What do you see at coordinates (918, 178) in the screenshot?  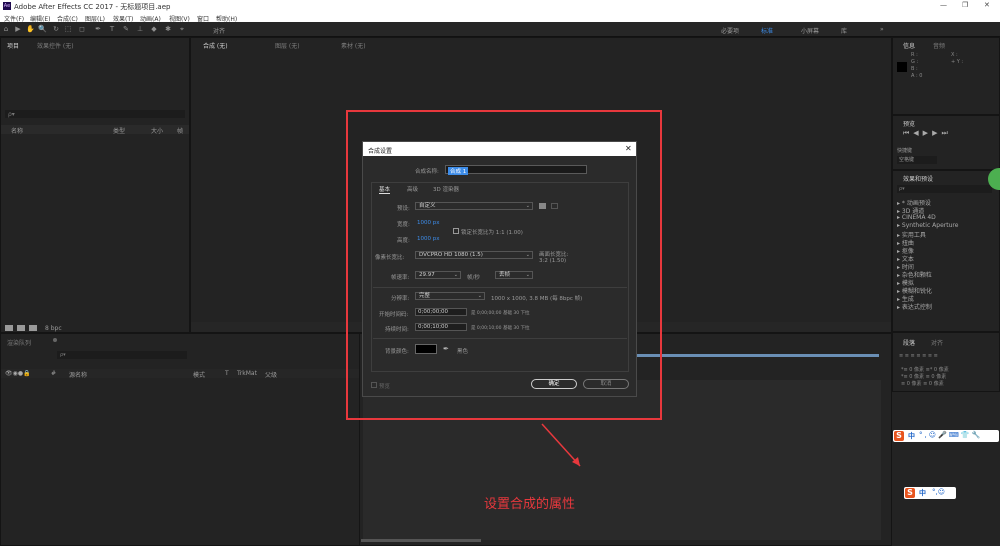 I see `tab-effects-presets: 效果和预设` at bounding box center [918, 178].